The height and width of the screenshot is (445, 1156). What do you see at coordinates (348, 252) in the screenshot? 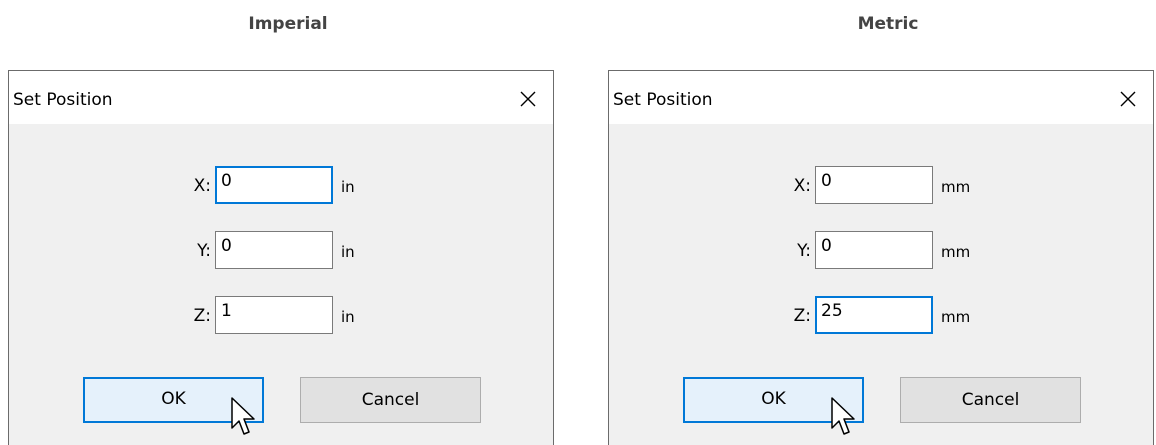
I see `y-unit: in` at bounding box center [348, 252].